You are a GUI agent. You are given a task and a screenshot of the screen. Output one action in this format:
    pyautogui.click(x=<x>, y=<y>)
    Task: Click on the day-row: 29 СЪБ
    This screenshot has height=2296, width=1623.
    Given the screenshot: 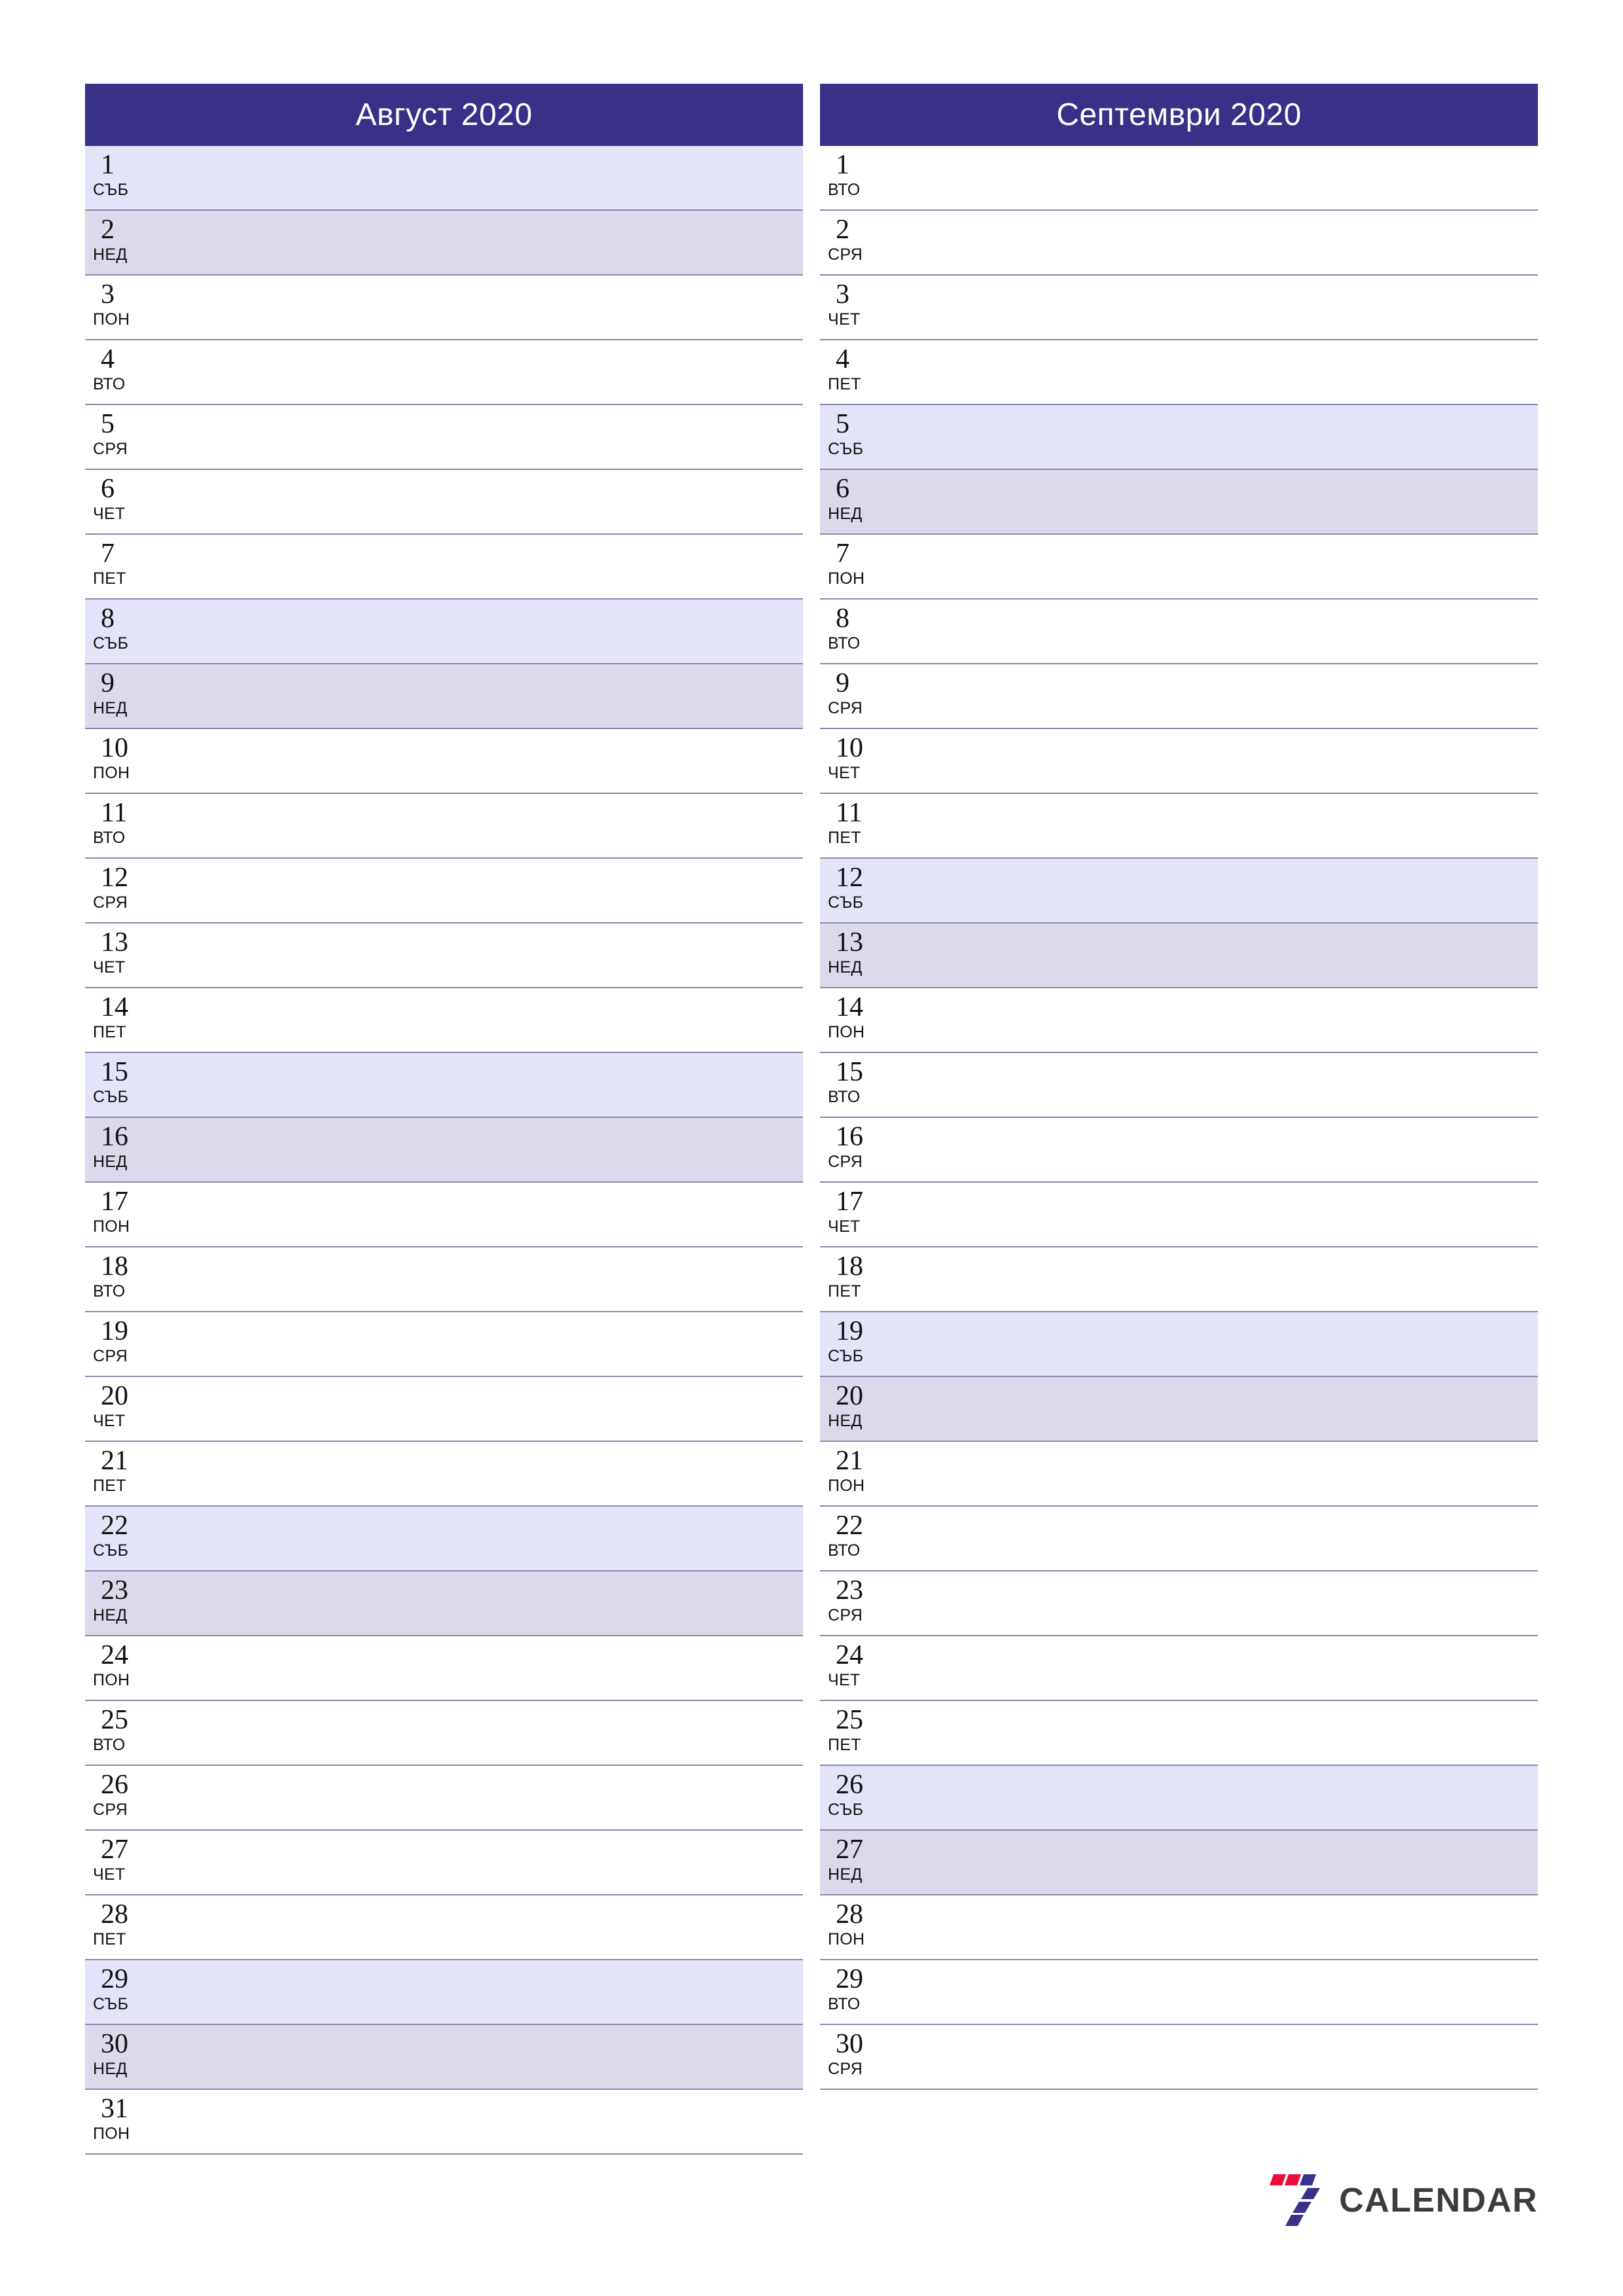 What is the action you would take?
    pyautogui.click(x=444, y=1992)
    